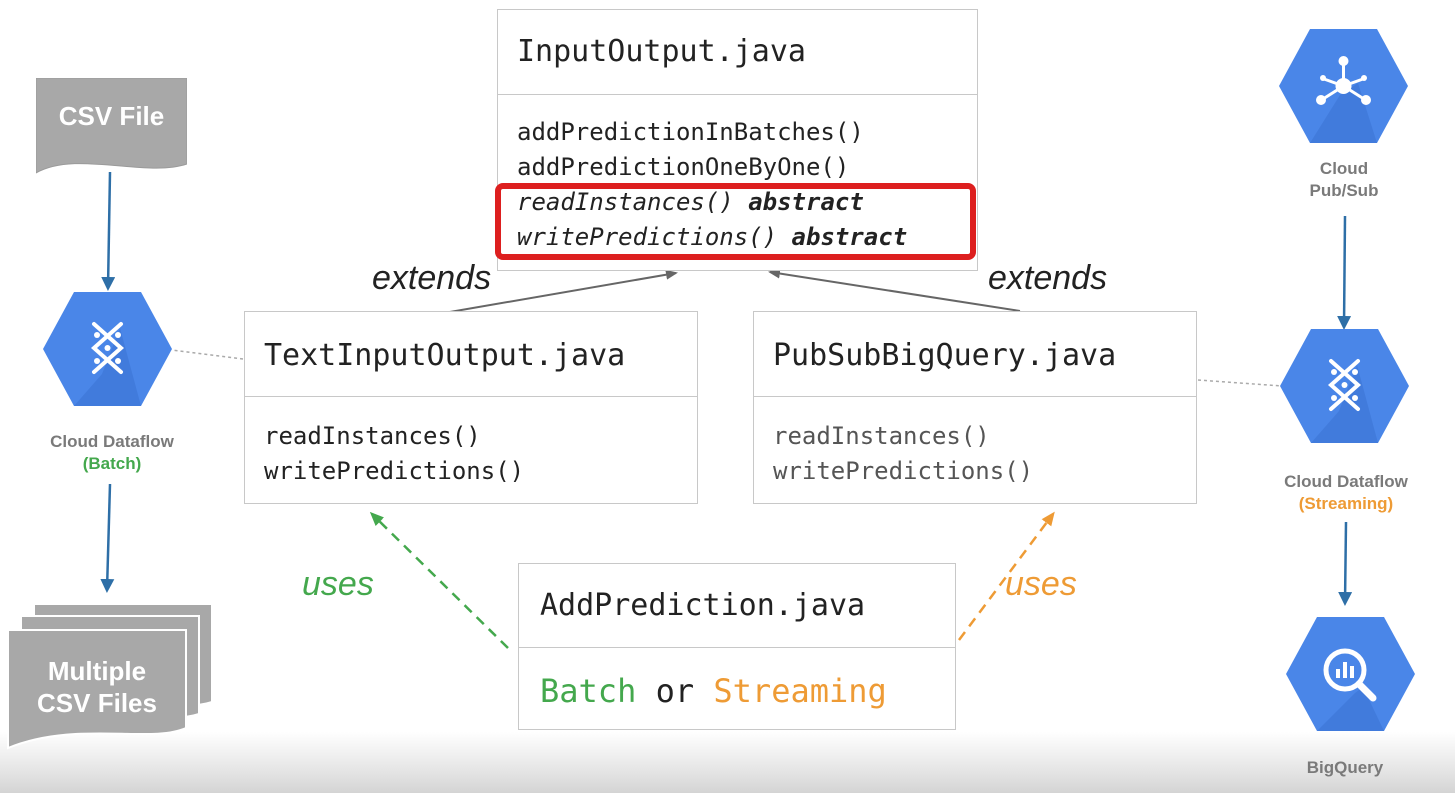 This screenshot has height=793, width=1455. Describe the element at coordinates (1346, 503) in the screenshot. I see `dataflow-streaming-mode: (Streaming)` at that location.